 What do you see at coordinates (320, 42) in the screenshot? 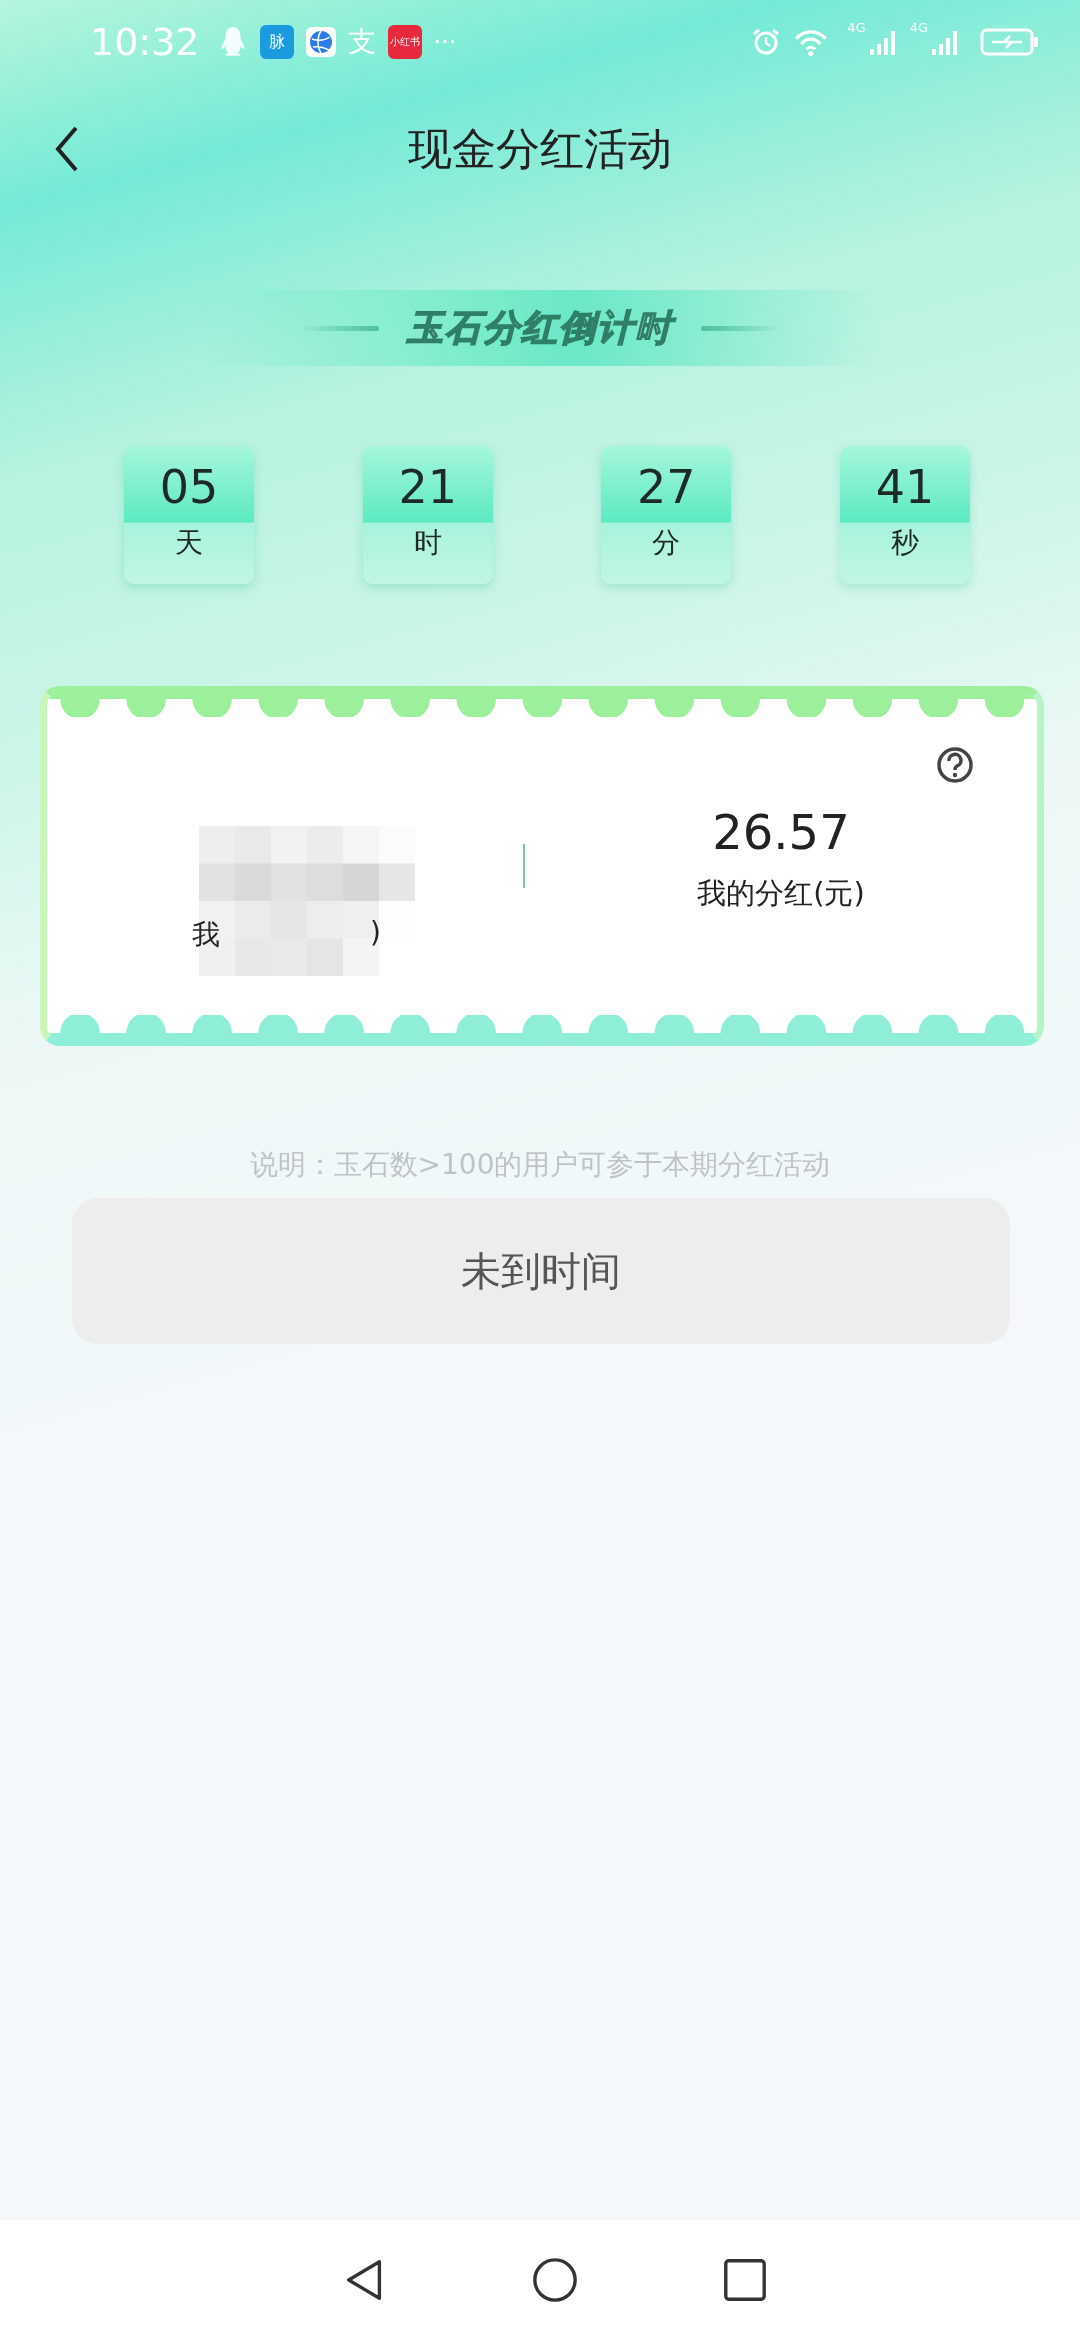
I see `globe-icon` at bounding box center [320, 42].